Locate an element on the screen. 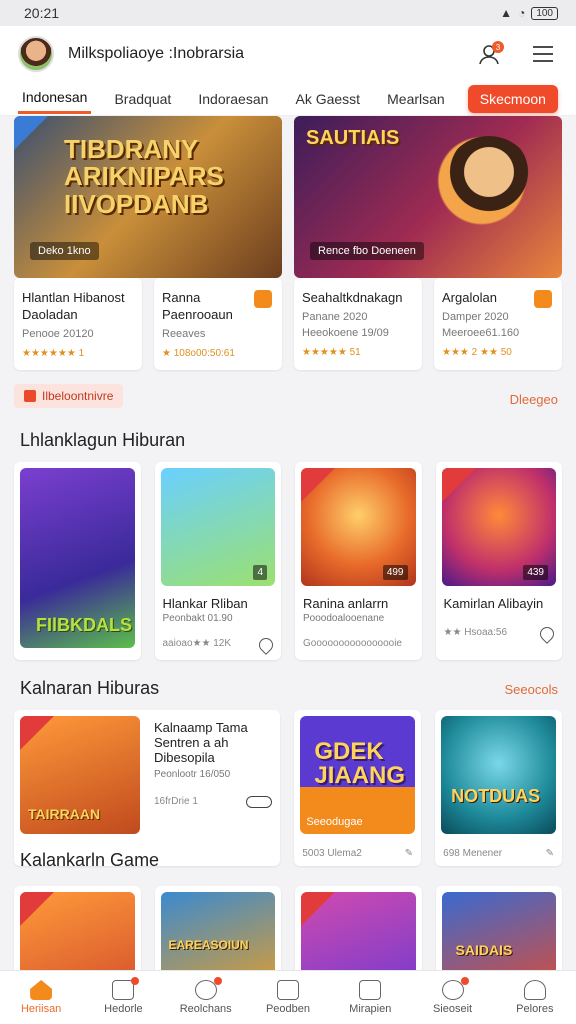 This screenshot has width=576, height=1024. promo-card: Ranna Paenrooaun Reeaves ★ 108o00:50:61 is located at coordinates (218, 324).